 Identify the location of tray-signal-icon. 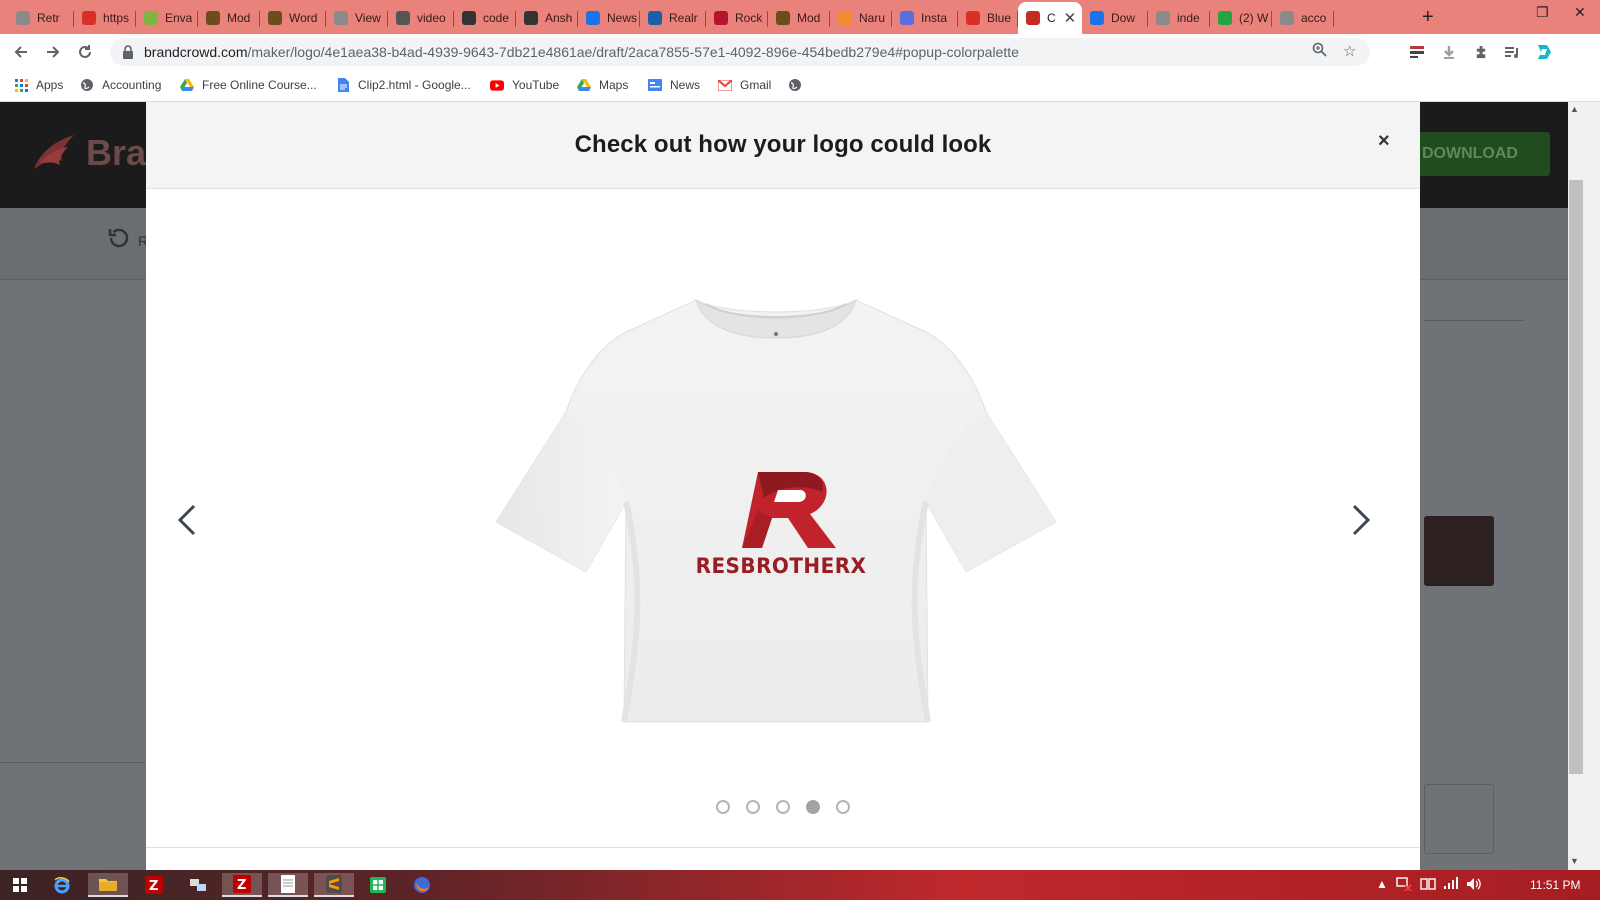
(1451, 884).